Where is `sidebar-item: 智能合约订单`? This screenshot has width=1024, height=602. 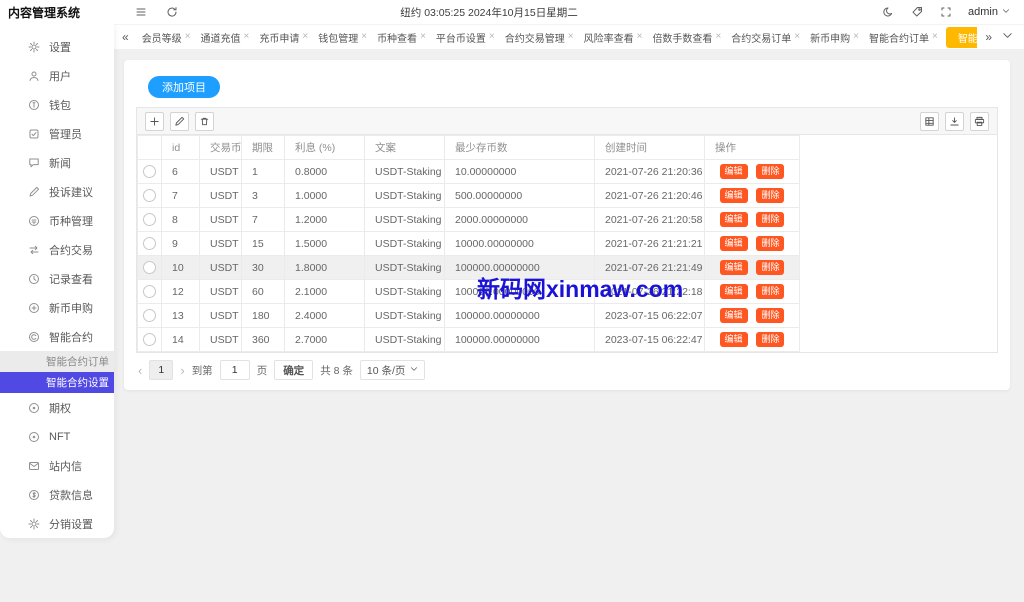 sidebar-item: 智能合约订单 is located at coordinates (57, 361).